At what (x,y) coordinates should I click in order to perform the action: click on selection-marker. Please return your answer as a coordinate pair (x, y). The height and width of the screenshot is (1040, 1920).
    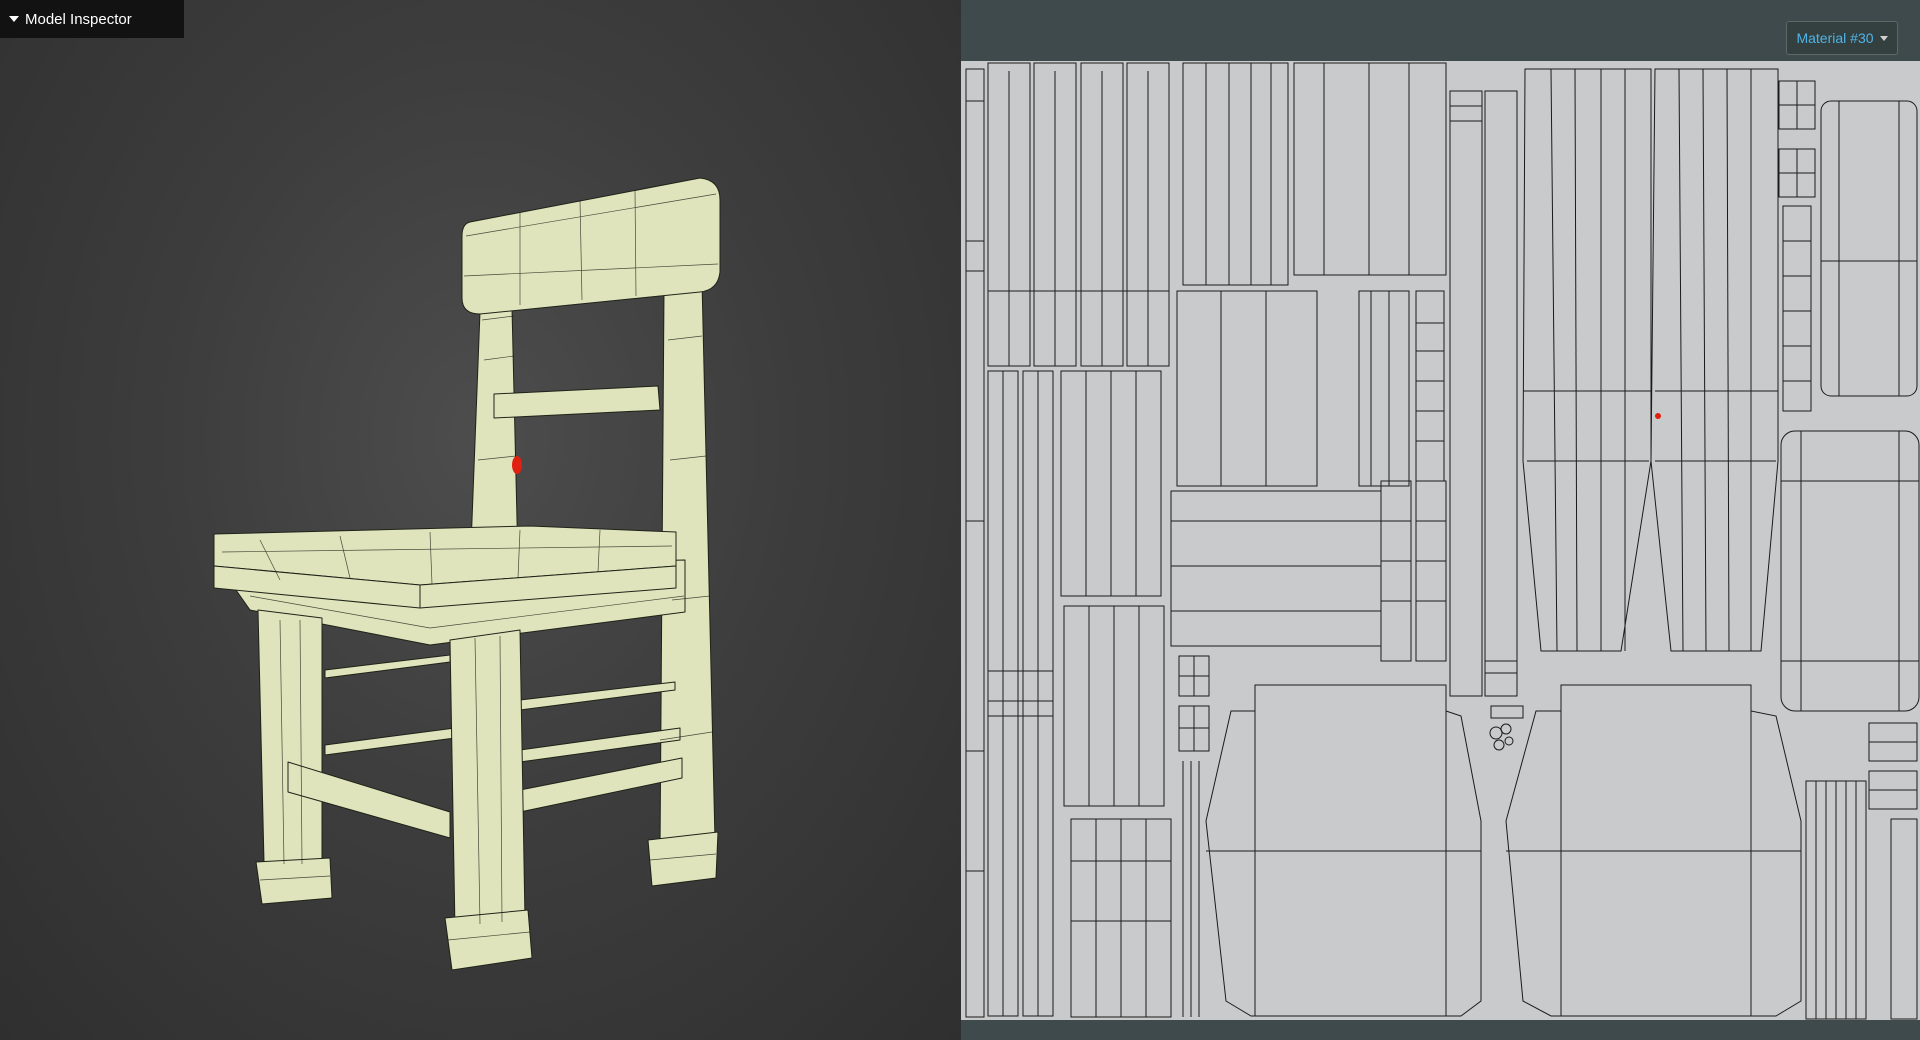
    Looking at the image, I should click on (517, 465).